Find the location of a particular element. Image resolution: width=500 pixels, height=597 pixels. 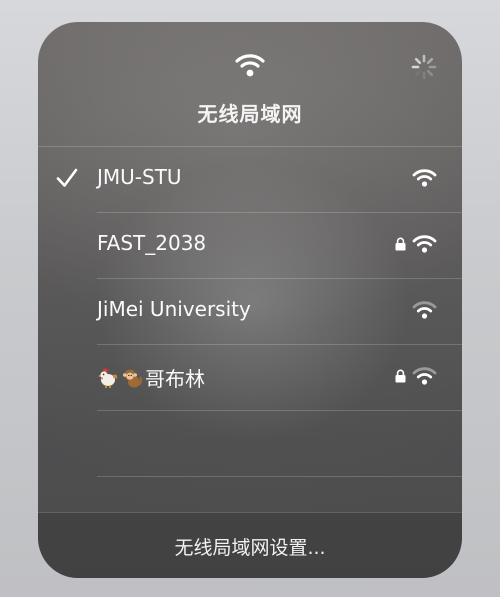

network-row-jimei-university: JiMei University is located at coordinates (250, 312).